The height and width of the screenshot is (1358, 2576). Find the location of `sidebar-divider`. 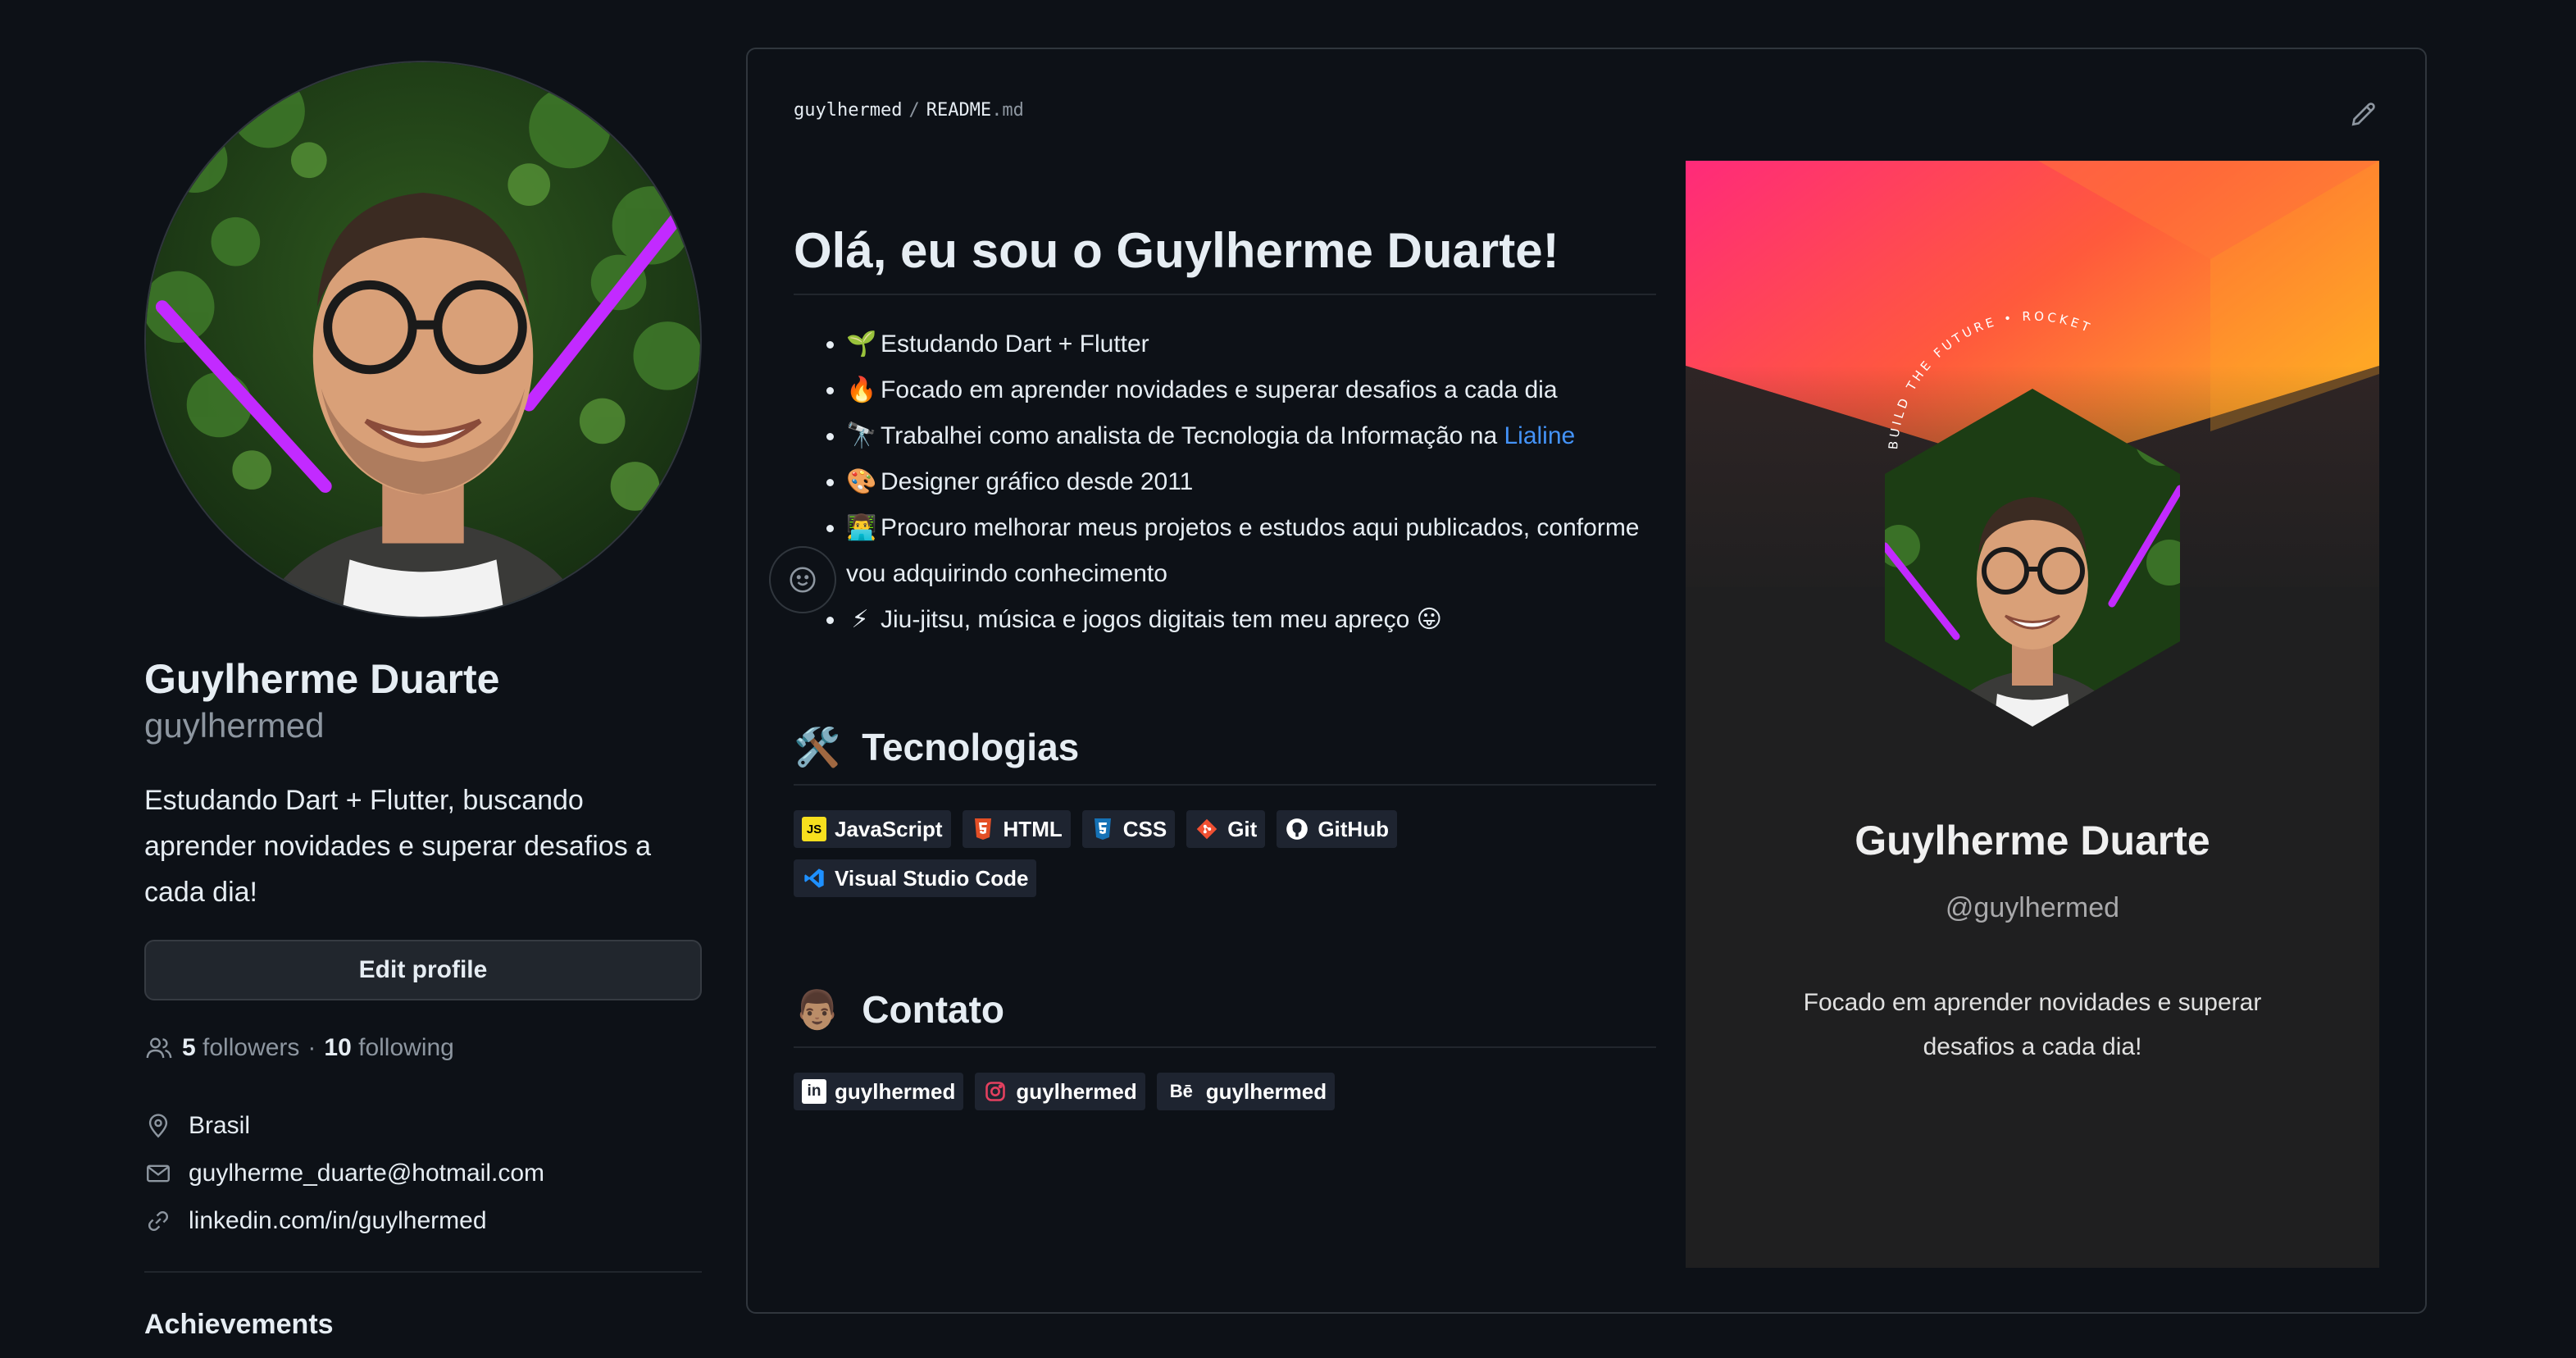

sidebar-divider is located at coordinates (423, 1272).